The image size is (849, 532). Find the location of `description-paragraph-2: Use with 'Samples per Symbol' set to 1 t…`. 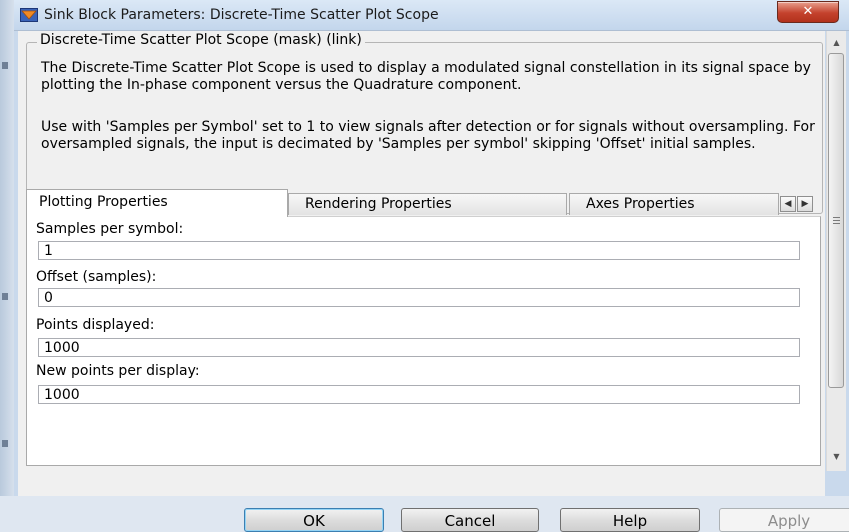

description-paragraph-2: Use with 'Samples per Symbol' set to 1 t… is located at coordinates (428, 135).